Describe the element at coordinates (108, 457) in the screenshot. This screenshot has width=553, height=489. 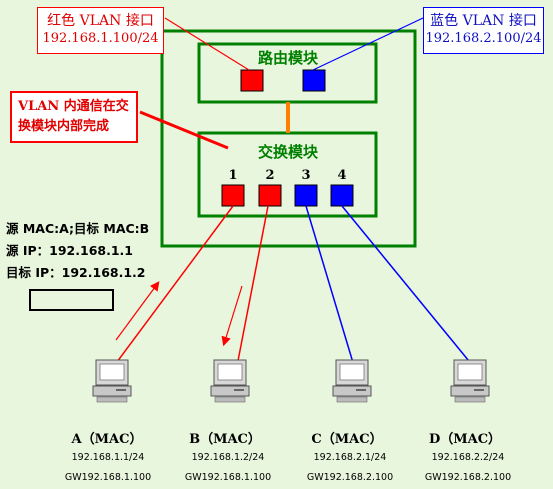
I see `pc-a-ip: 192.168.1.1/24` at that location.